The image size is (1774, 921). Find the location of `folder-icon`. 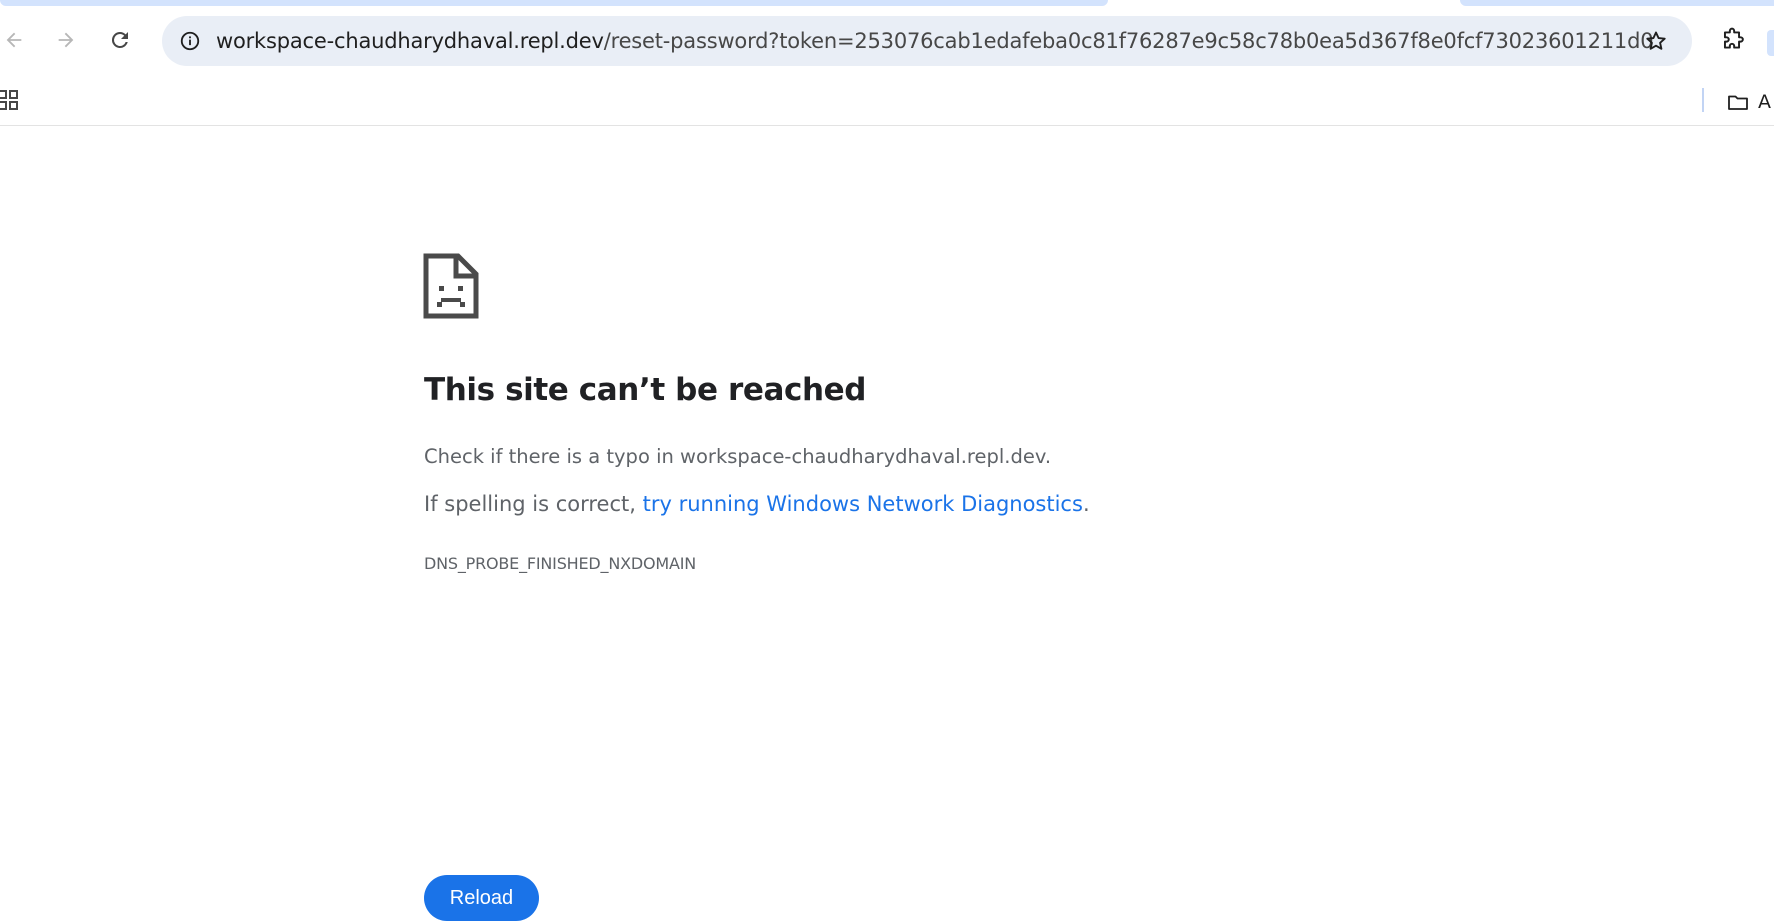

folder-icon is located at coordinates (1738, 102).